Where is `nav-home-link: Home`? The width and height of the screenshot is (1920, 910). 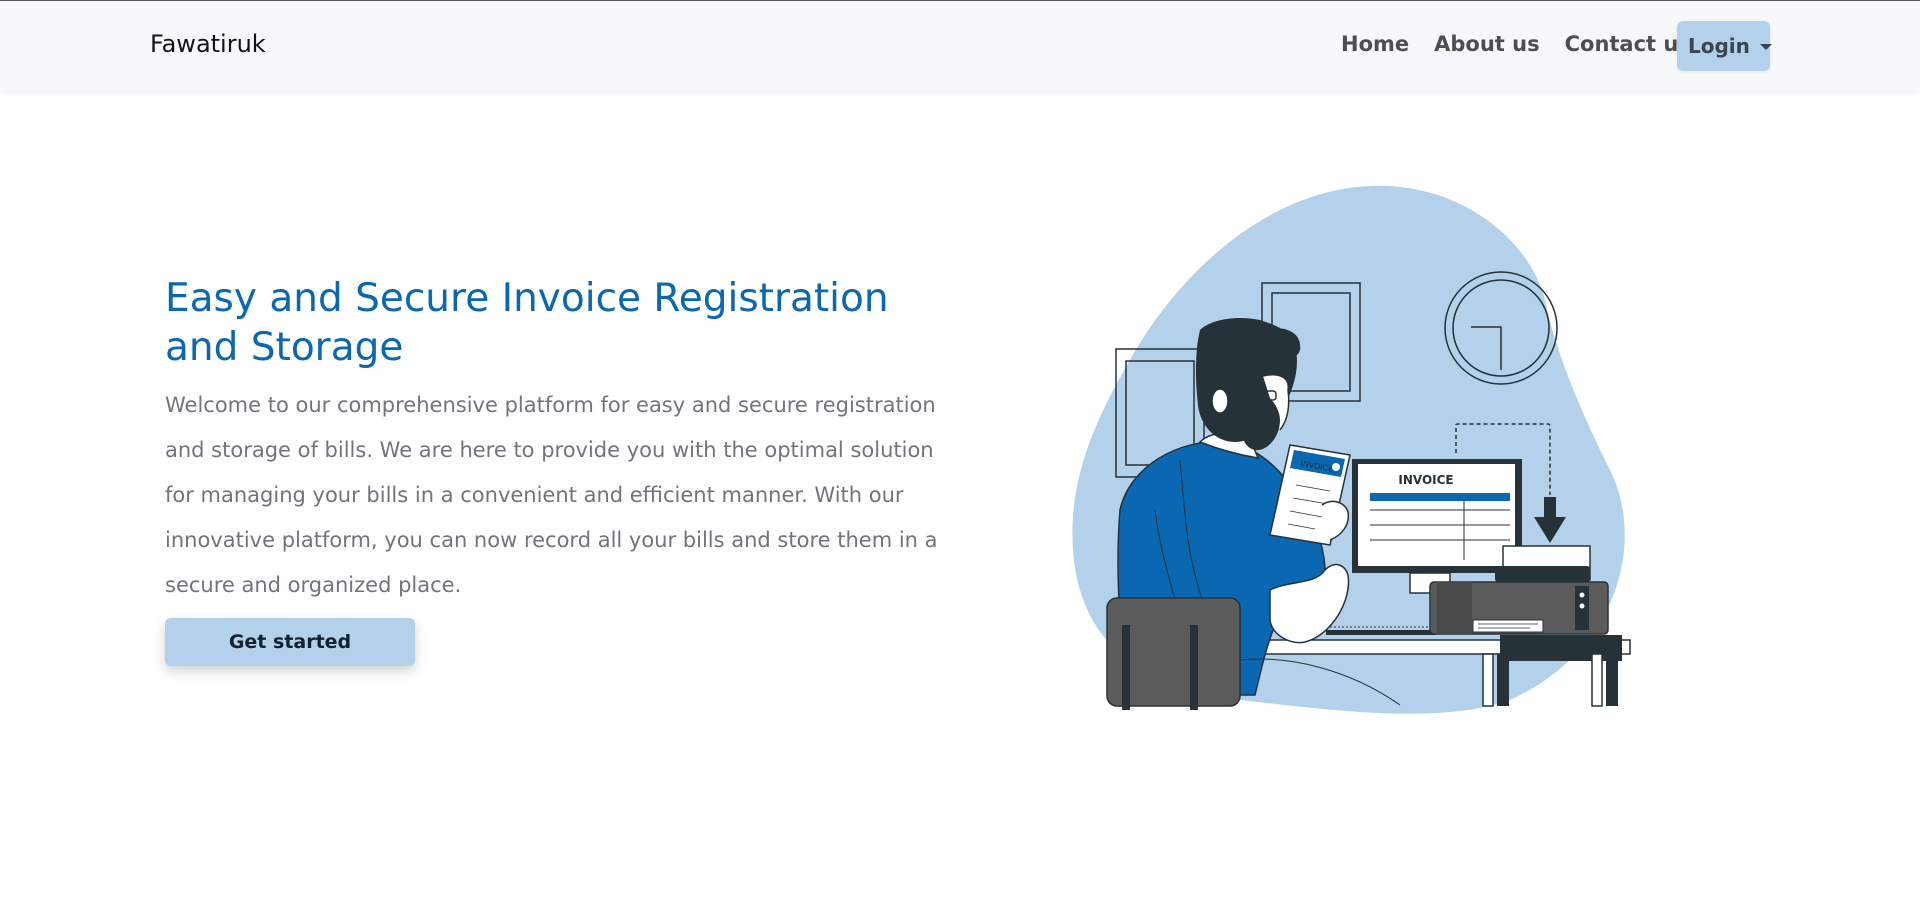
nav-home-link: Home is located at coordinates (1375, 44).